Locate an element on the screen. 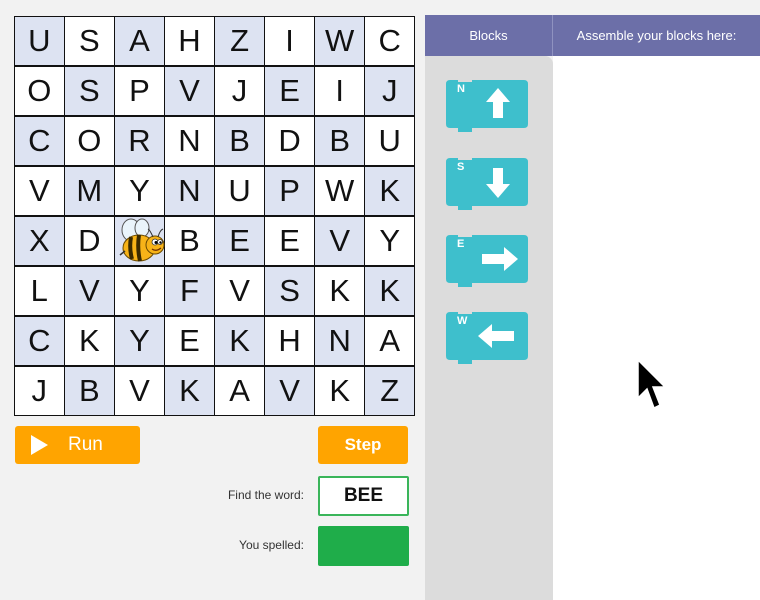 The image size is (760, 600). play-icon is located at coordinates (39, 445).